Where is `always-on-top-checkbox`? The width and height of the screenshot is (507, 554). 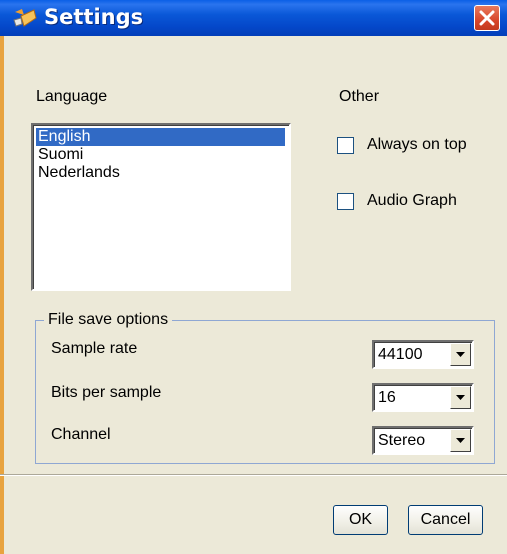
always-on-top-checkbox is located at coordinates (345, 145).